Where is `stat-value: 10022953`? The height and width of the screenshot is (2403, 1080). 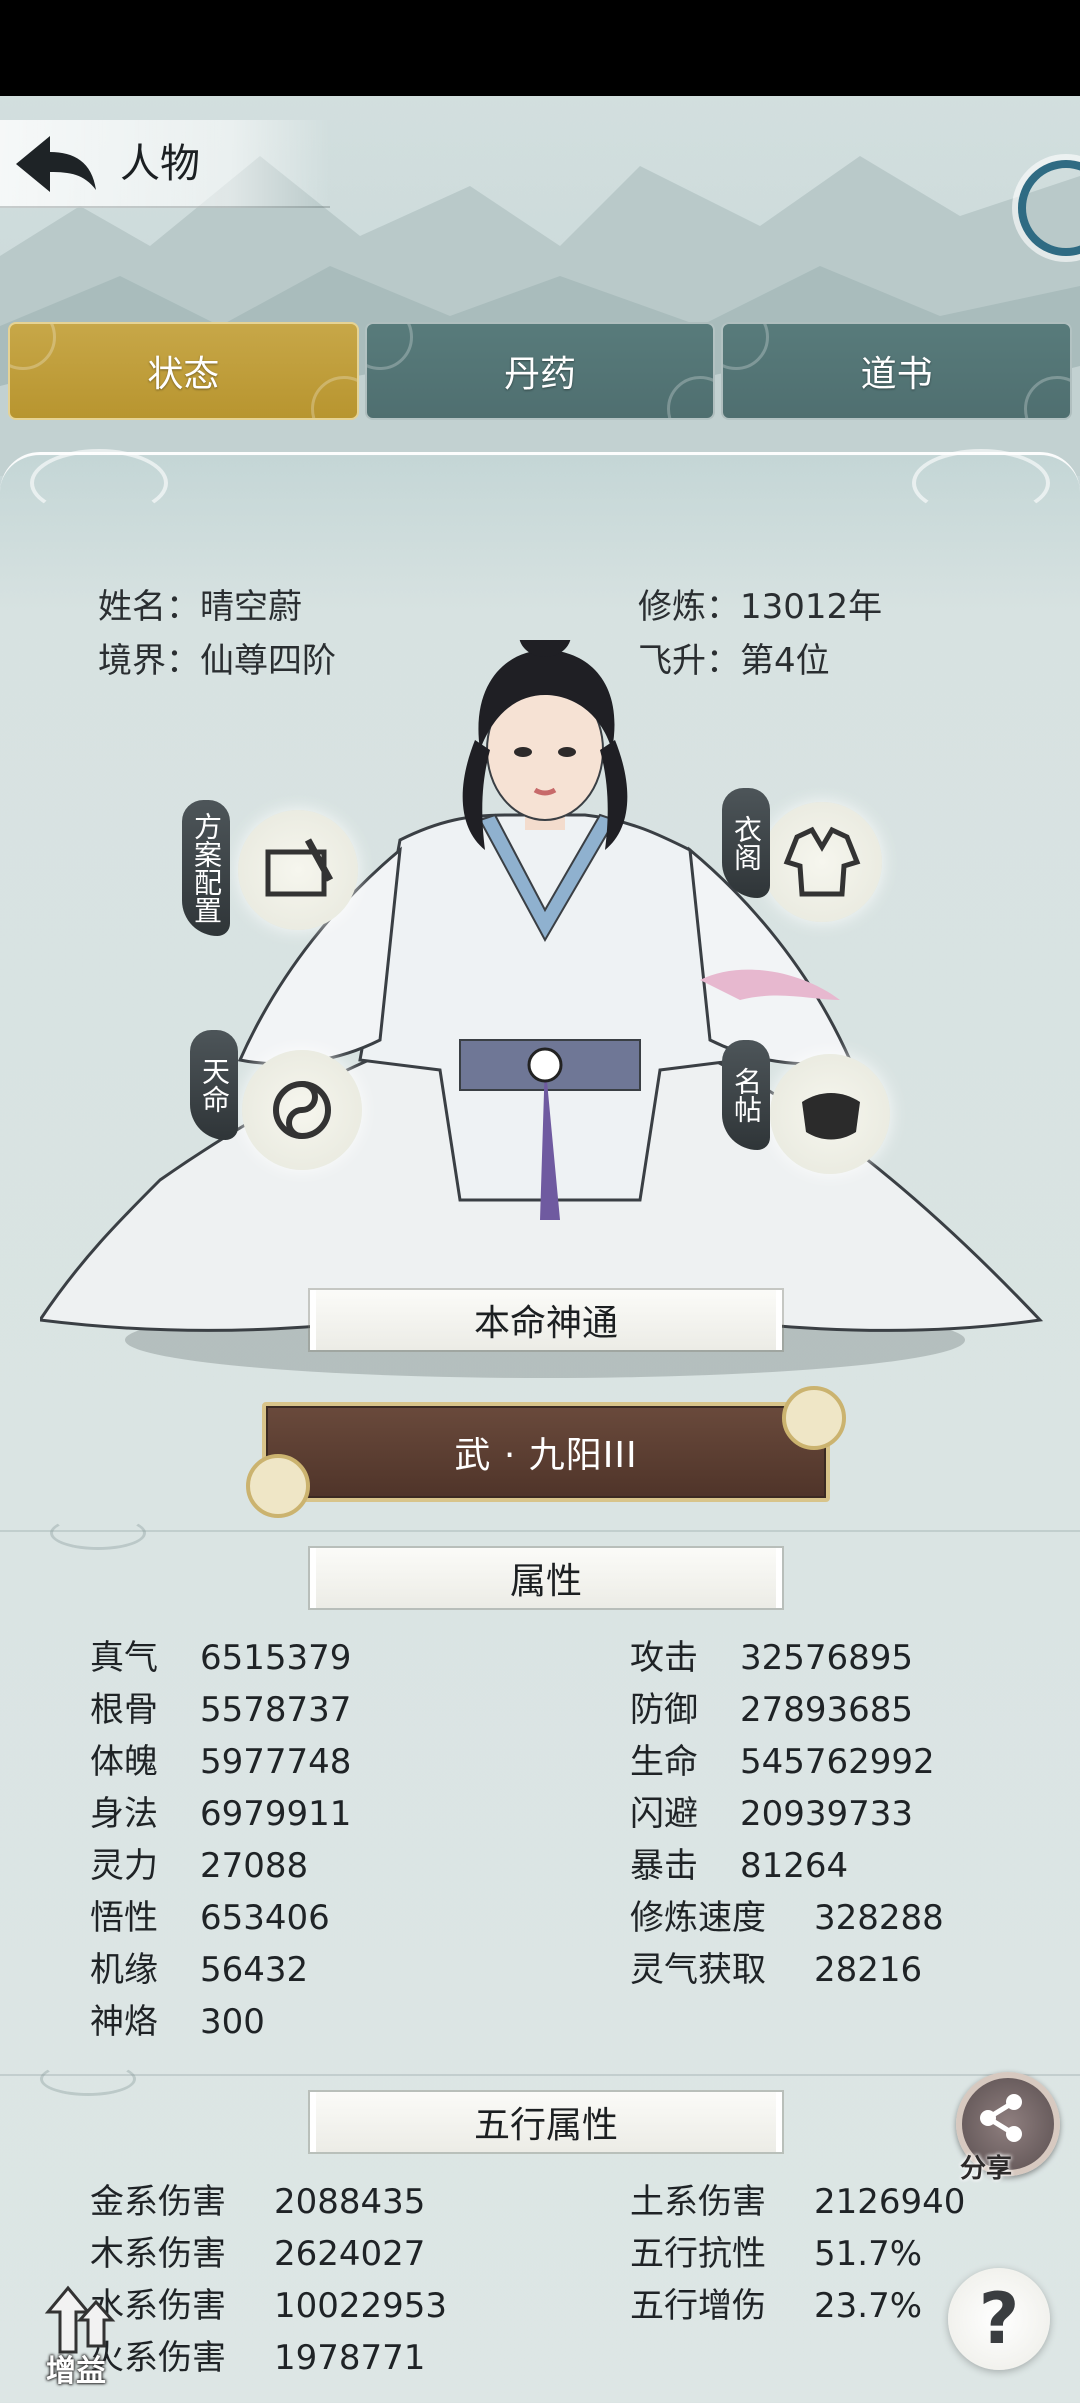
stat-value: 10022953 is located at coordinates (361, 2306).